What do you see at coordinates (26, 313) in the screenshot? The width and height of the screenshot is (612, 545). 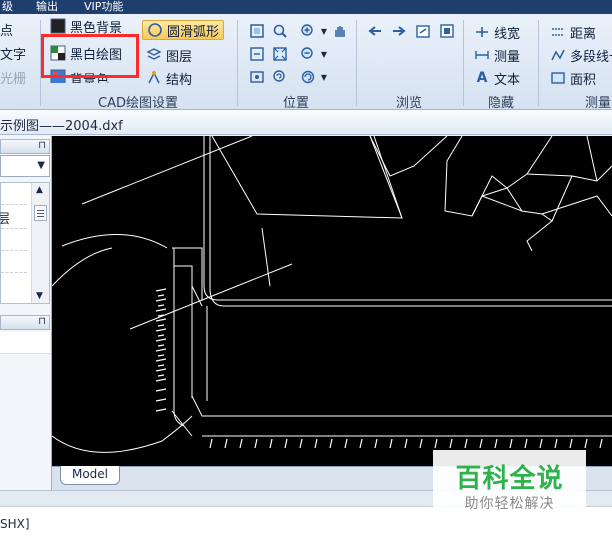 I see `left-panel: ⊓ ▼ 层 ▲ ▼ ⊓` at bounding box center [26, 313].